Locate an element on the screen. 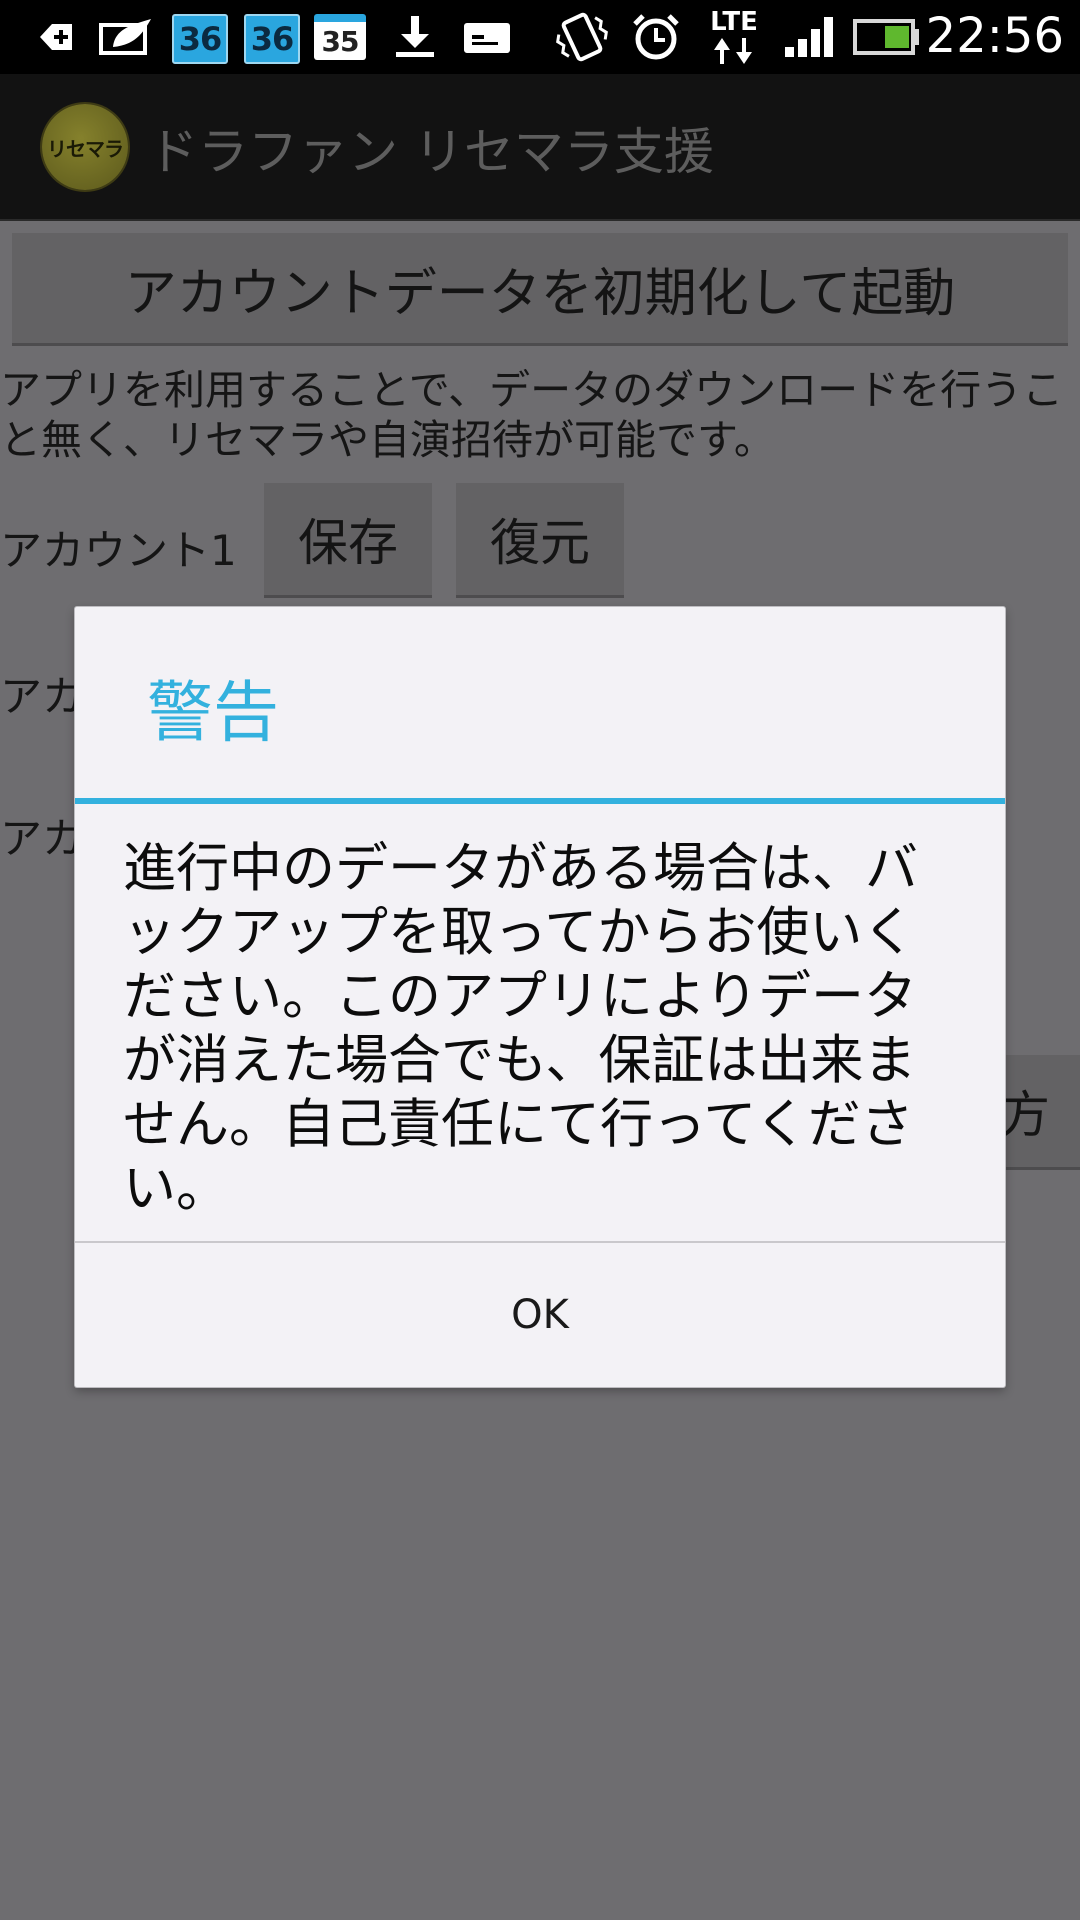 This screenshot has height=1920, width=1080. ok-button: OK is located at coordinates (540, 1315).